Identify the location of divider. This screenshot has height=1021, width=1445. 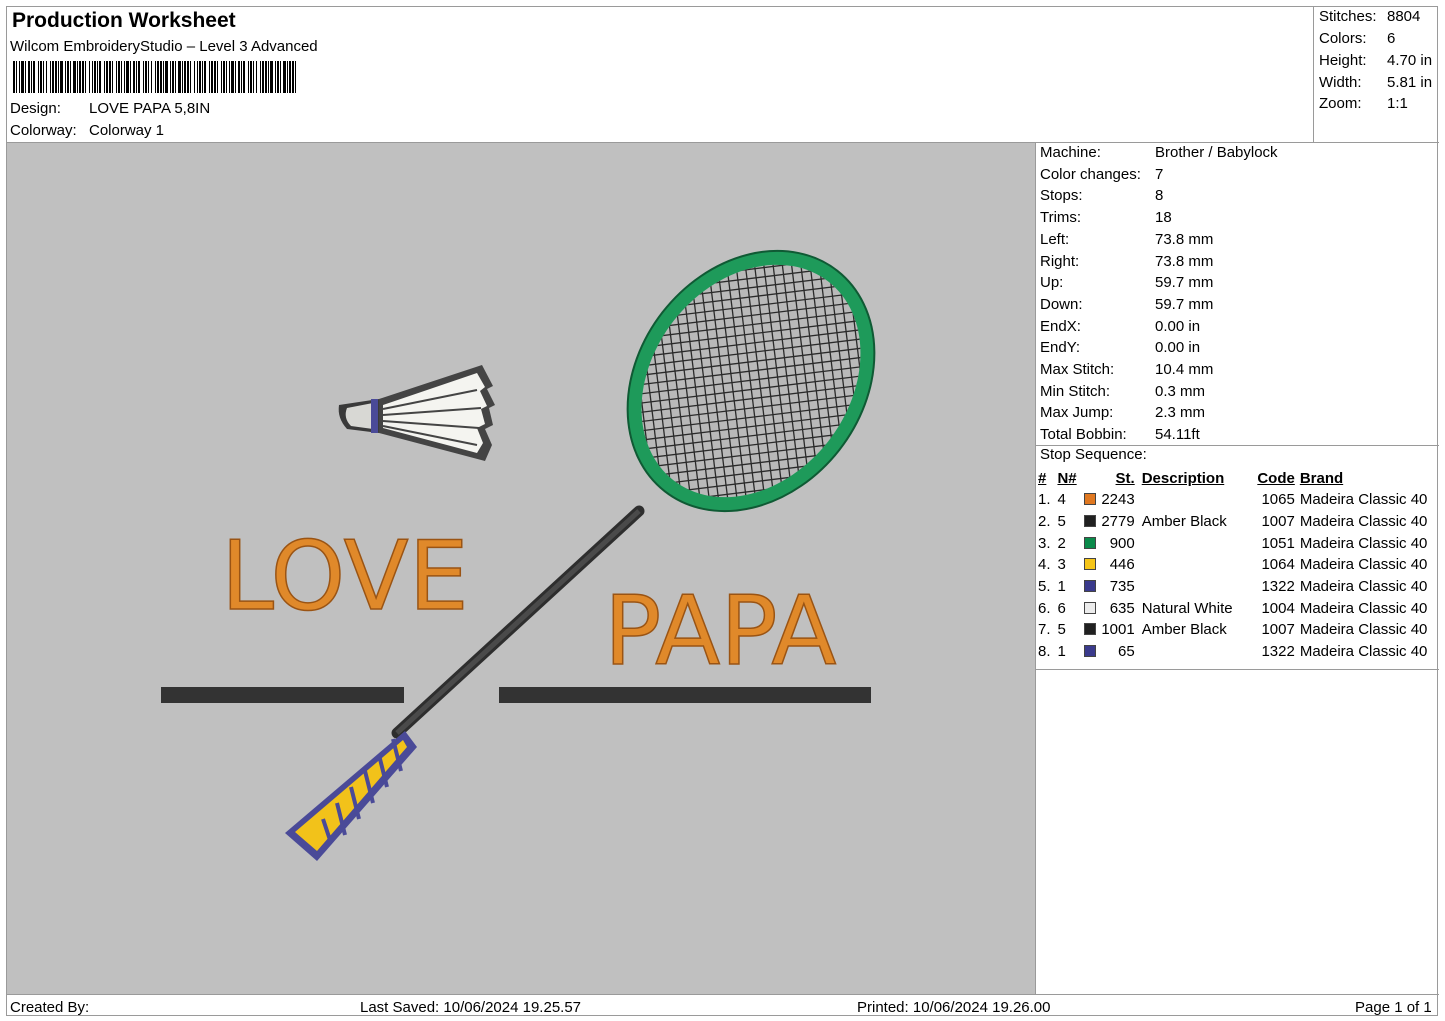
(1237, 669).